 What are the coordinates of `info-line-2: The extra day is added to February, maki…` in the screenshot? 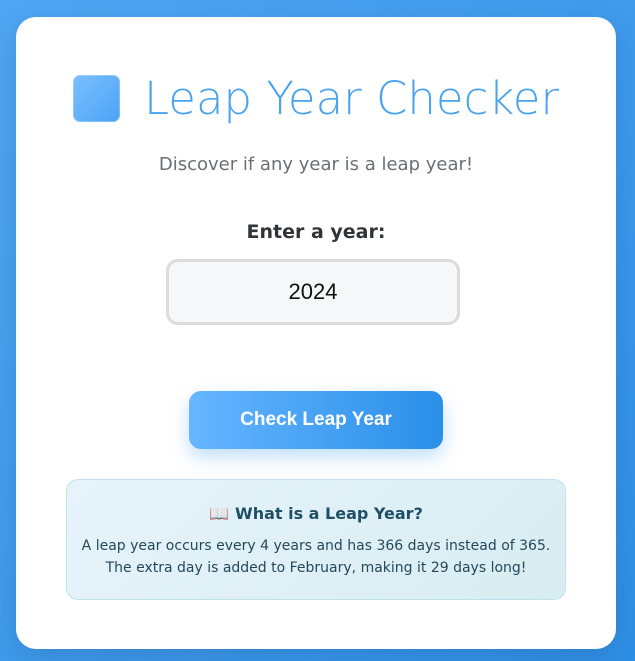 It's located at (316, 568).